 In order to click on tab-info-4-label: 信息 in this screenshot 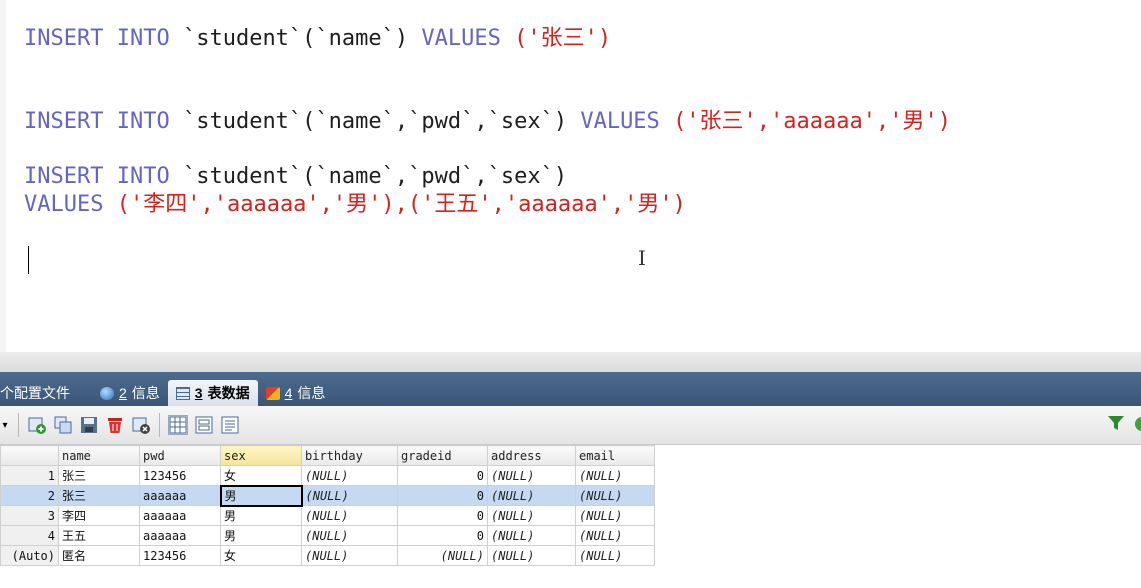, I will do `click(311, 393)`.